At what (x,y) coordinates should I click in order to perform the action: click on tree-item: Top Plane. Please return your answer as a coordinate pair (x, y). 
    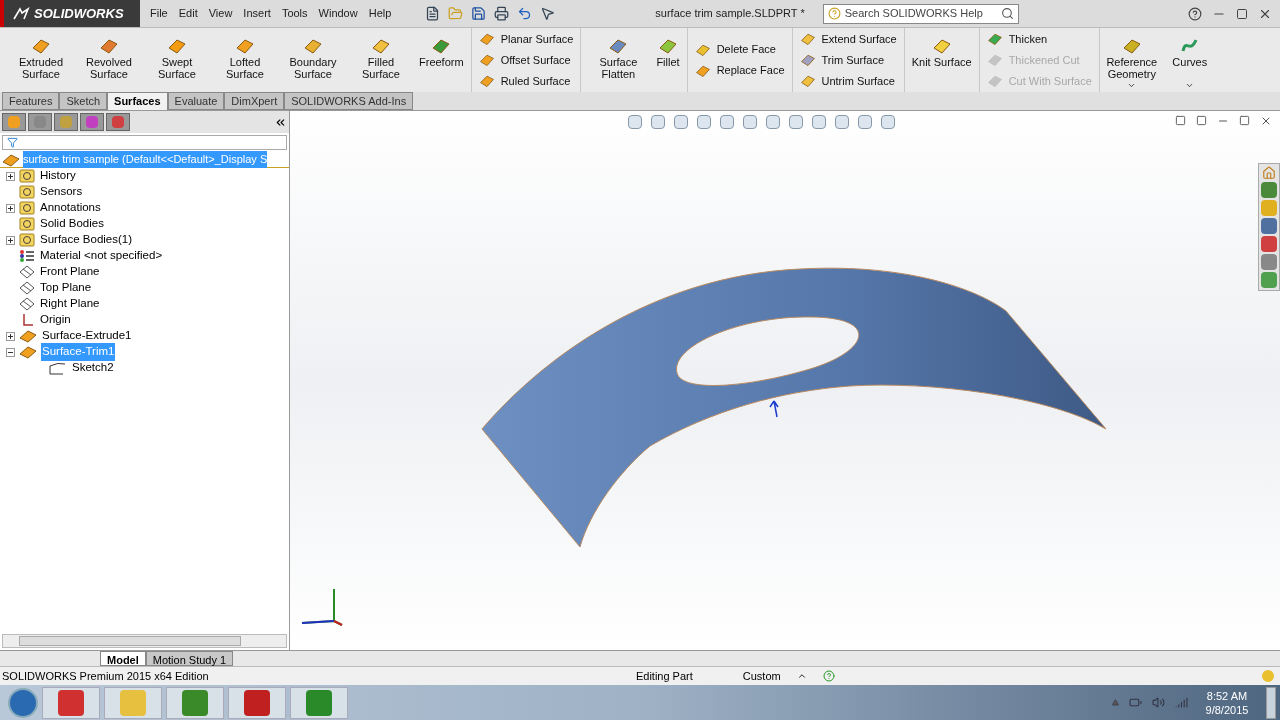
    Looking at the image, I should click on (66, 288).